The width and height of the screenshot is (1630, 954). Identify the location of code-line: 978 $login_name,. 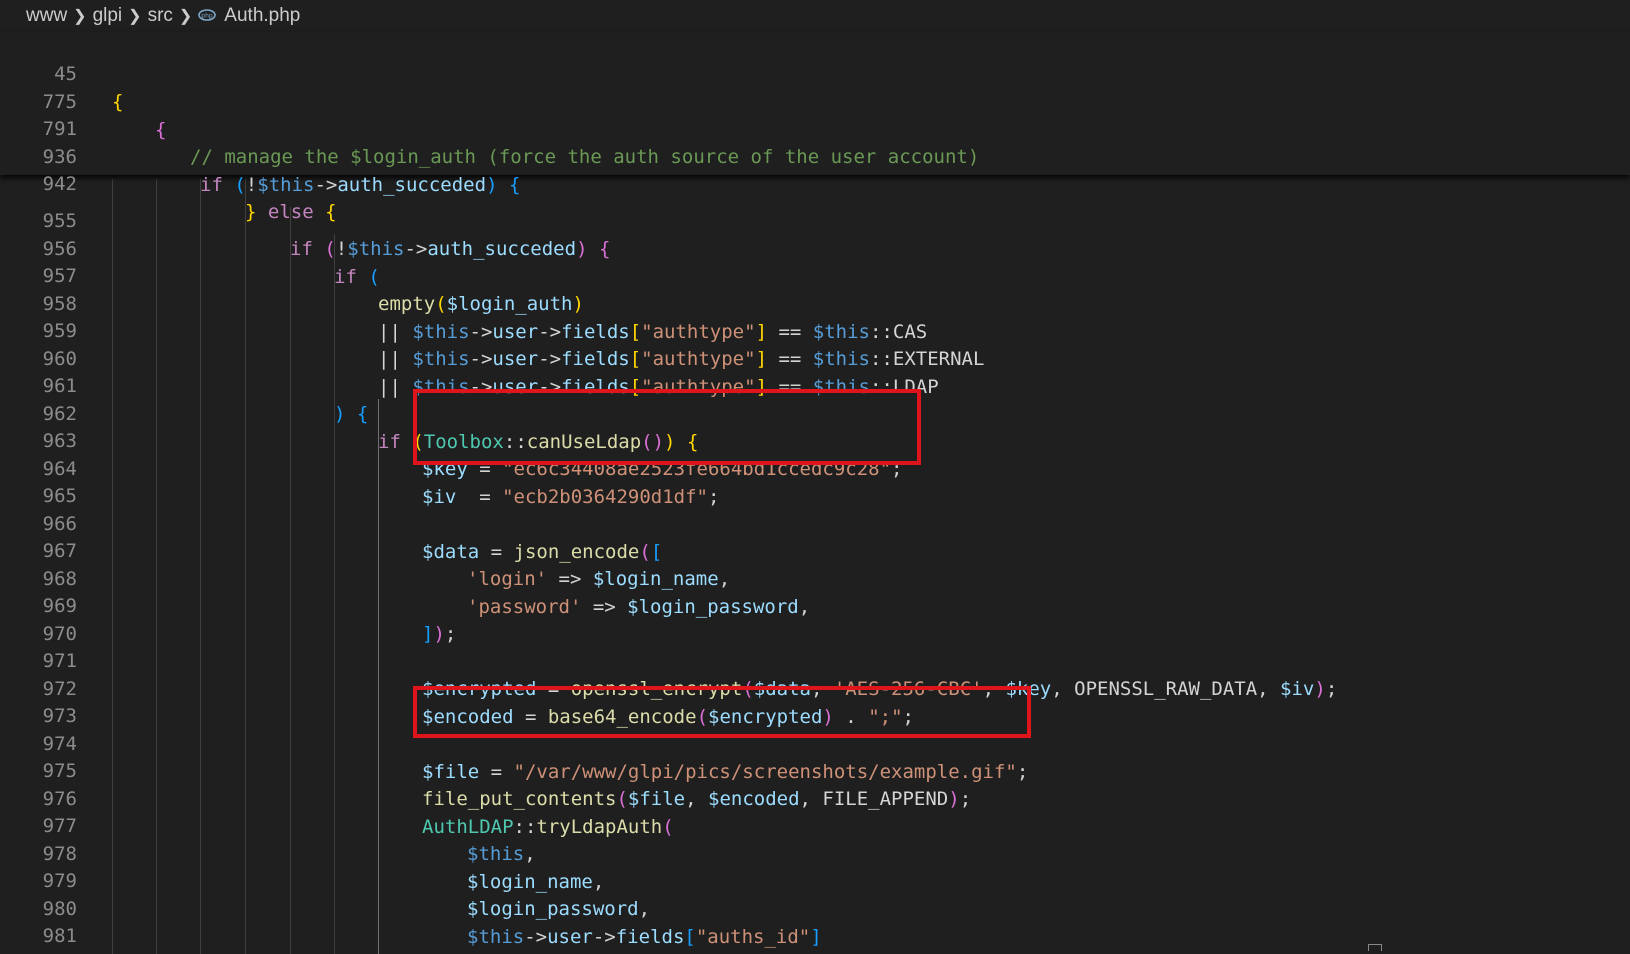
(815, 852).